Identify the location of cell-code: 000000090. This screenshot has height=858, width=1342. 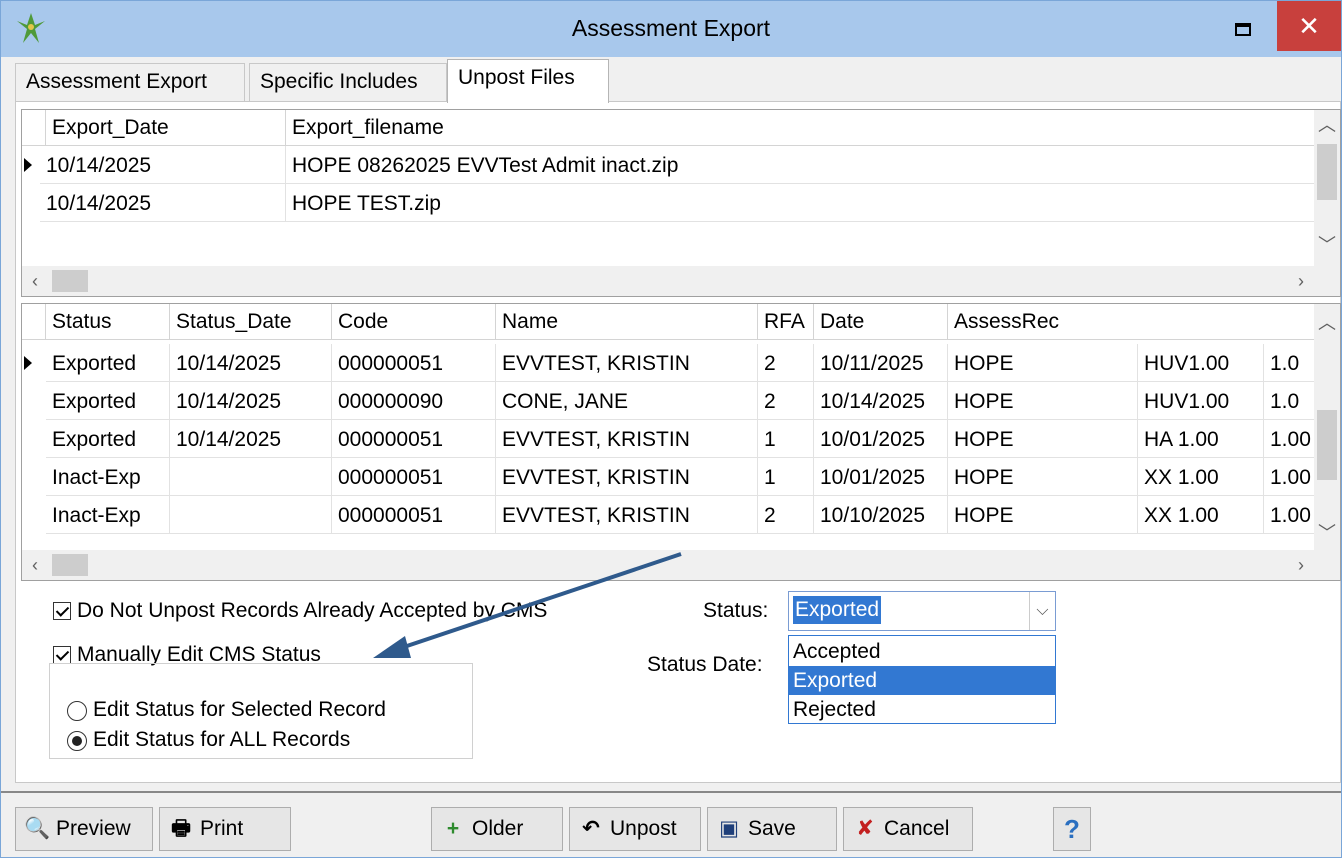
(414, 401).